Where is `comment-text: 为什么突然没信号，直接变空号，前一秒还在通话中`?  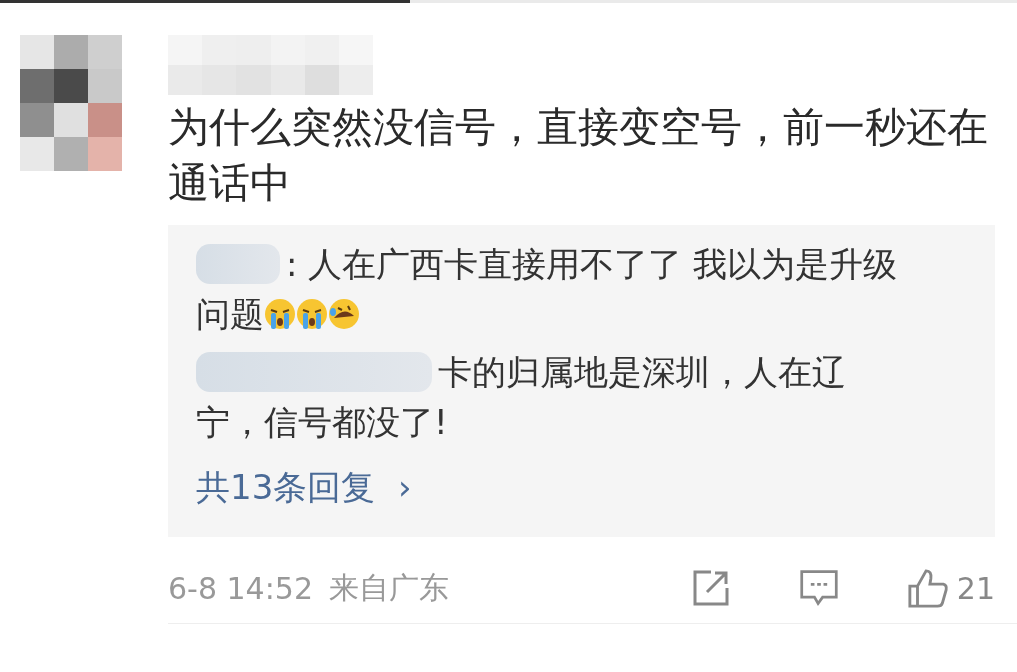 comment-text: 为什么突然没信号，直接变空号，前一秒还在通话中 is located at coordinates (578, 155).